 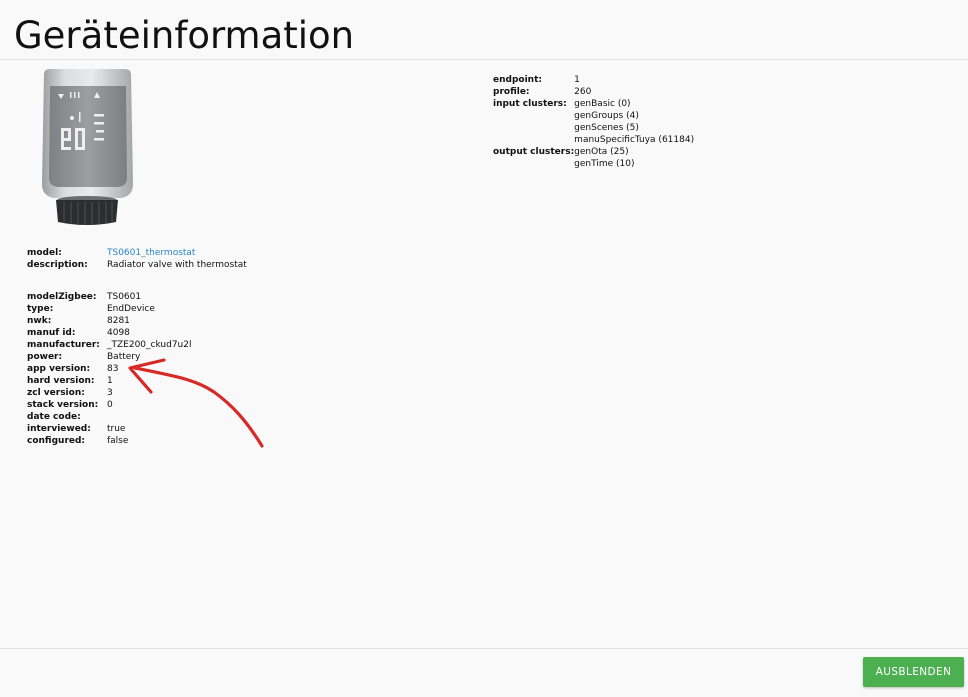 I want to click on detail-row: date code:, so click(x=109, y=417).